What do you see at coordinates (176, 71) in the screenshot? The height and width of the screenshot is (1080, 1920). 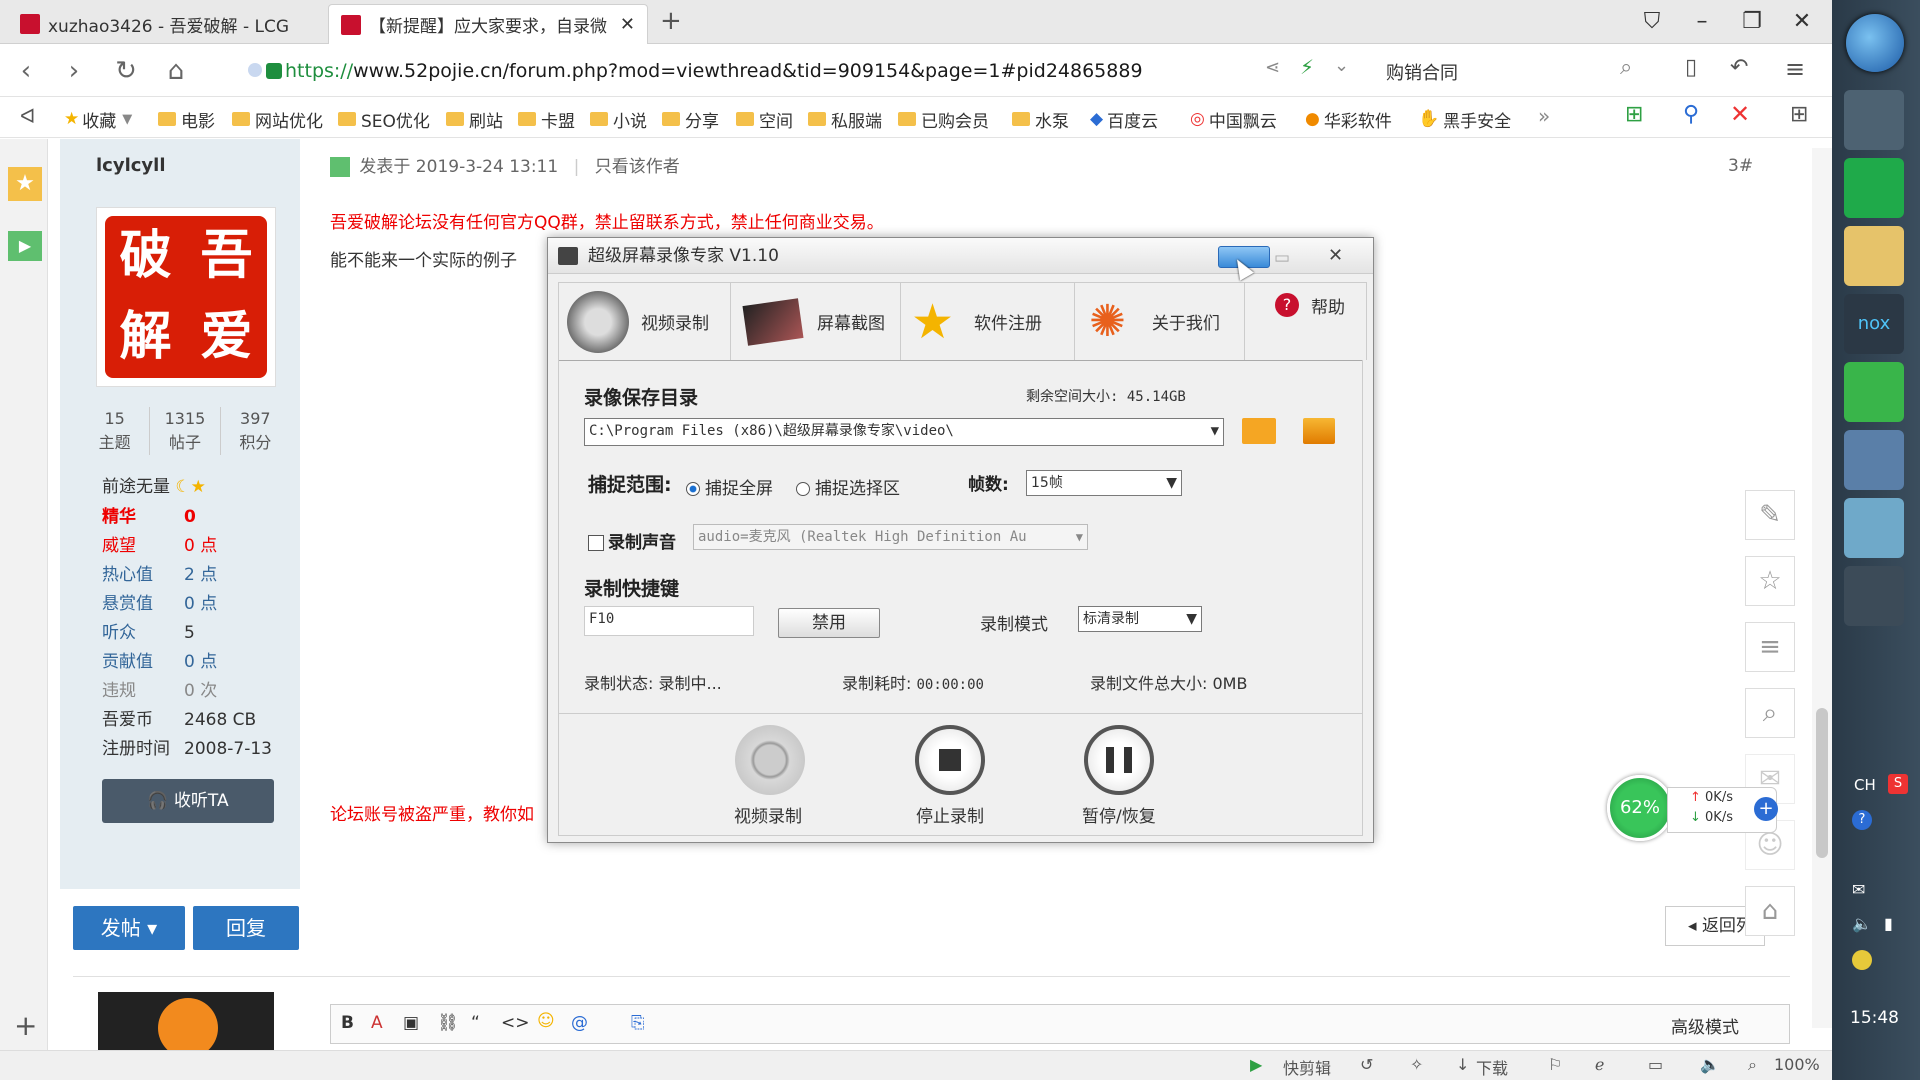 I see `home-icon: ⌂` at bounding box center [176, 71].